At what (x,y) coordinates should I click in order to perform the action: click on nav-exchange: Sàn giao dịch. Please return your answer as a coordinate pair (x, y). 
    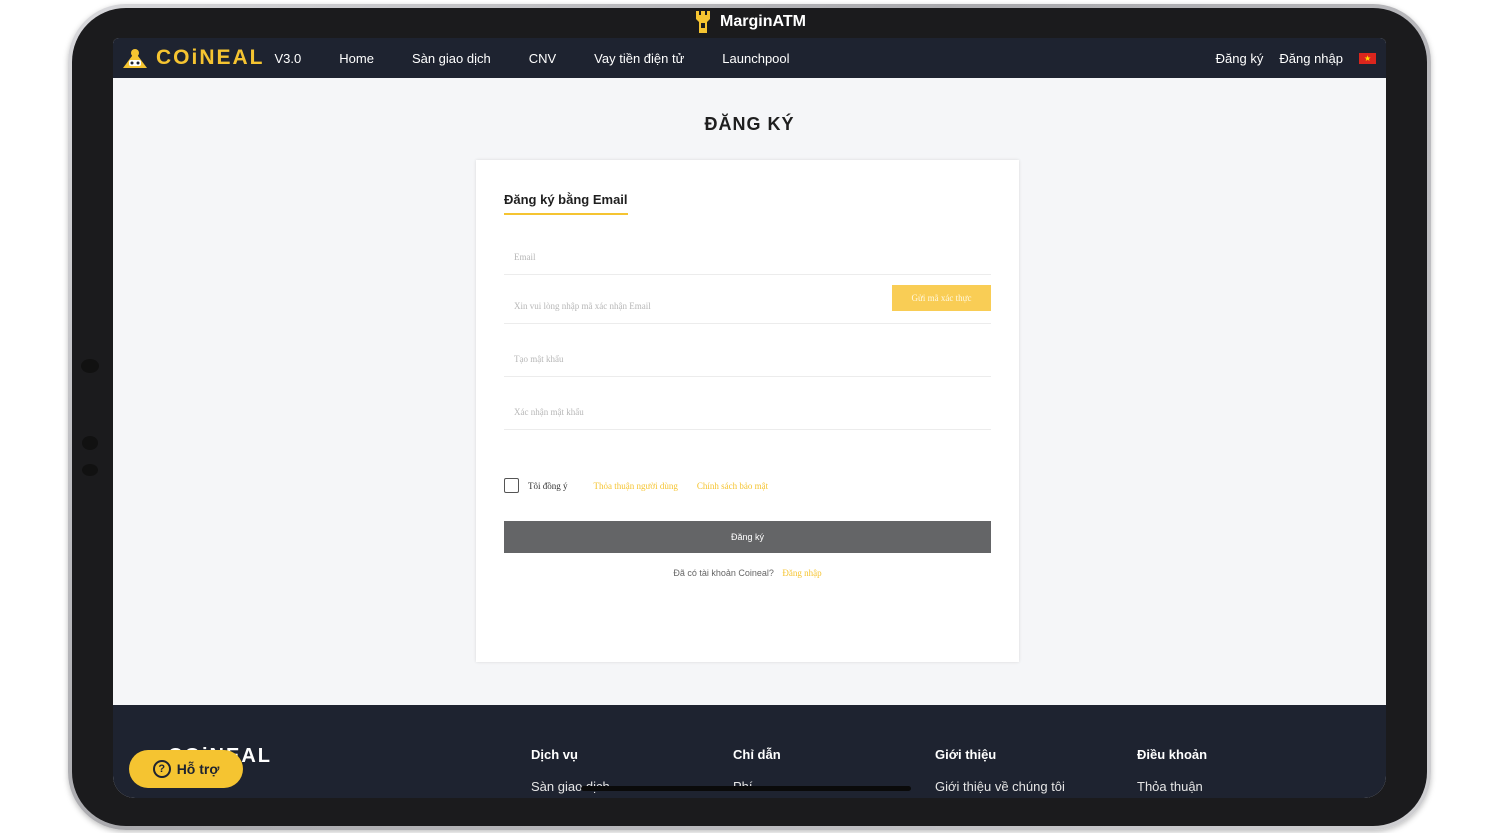
    Looking at the image, I should click on (451, 58).